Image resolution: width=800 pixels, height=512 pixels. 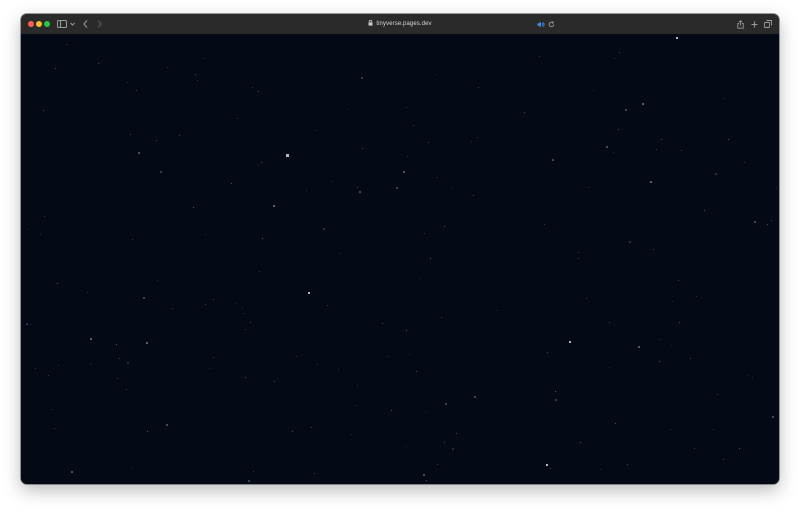 I want to click on speaker-icon, so click(x=541, y=24).